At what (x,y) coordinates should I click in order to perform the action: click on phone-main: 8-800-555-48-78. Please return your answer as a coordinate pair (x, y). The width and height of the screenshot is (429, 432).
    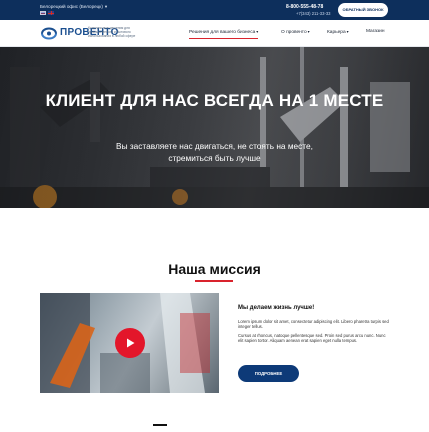
    Looking at the image, I should click on (304, 7).